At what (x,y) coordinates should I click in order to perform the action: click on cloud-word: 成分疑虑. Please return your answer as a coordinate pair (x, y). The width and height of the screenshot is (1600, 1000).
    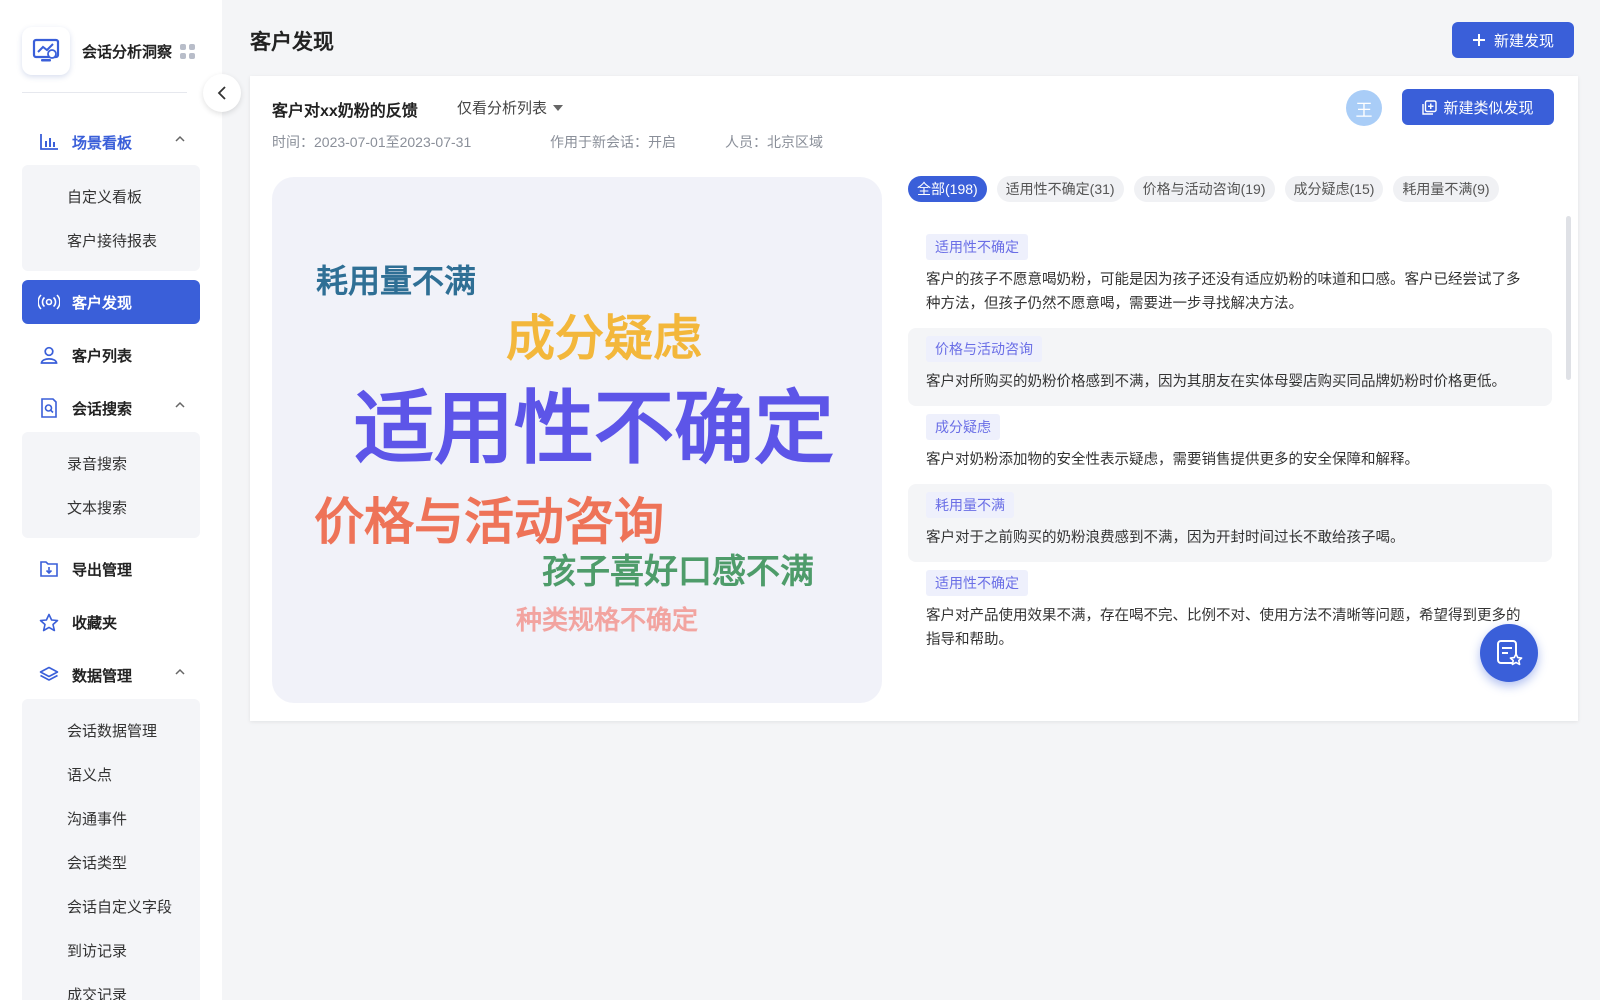
    Looking at the image, I should click on (604, 339).